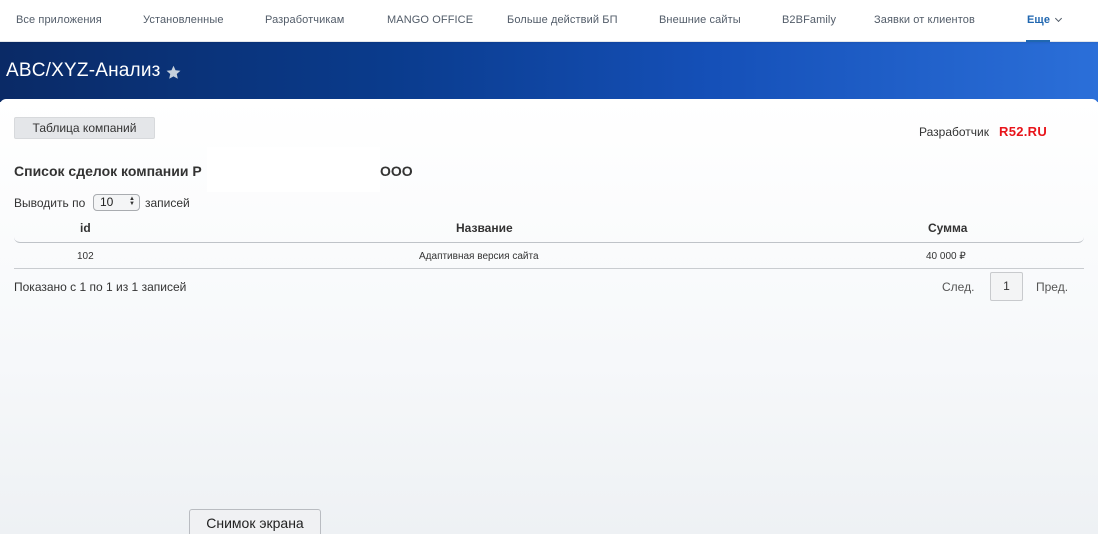  What do you see at coordinates (1059, 18) in the screenshot?
I see `chevron-down-icon` at bounding box center [1059, 18].